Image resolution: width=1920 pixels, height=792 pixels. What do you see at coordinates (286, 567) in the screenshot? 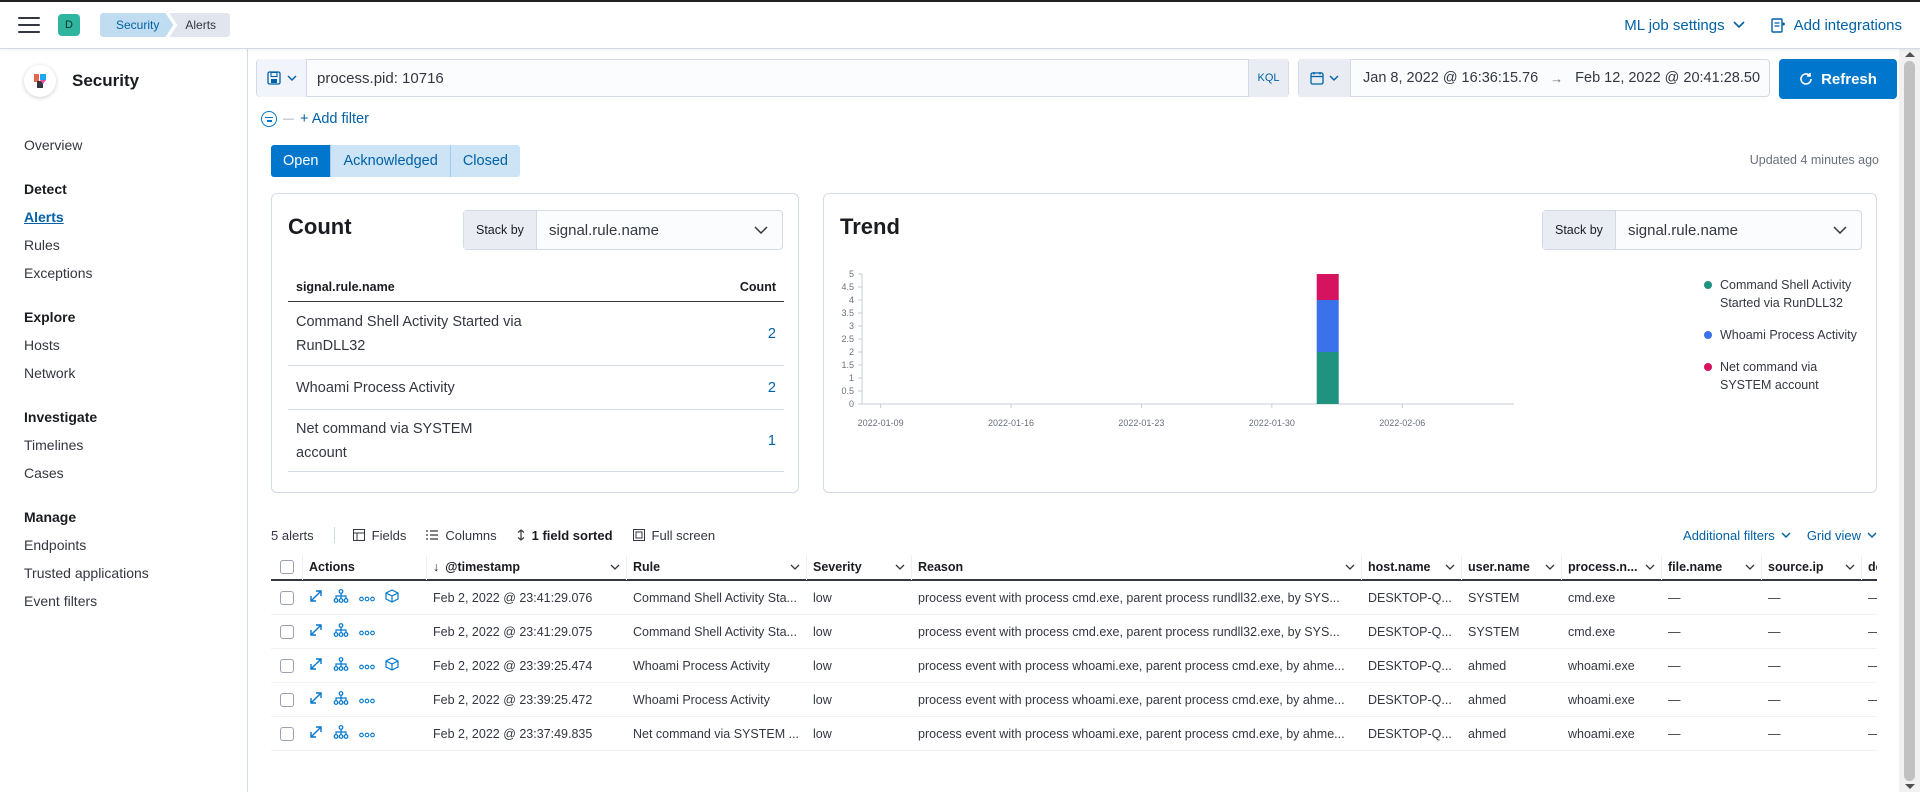
I see `select-all-checkbox` at bounding box center [286, 567].